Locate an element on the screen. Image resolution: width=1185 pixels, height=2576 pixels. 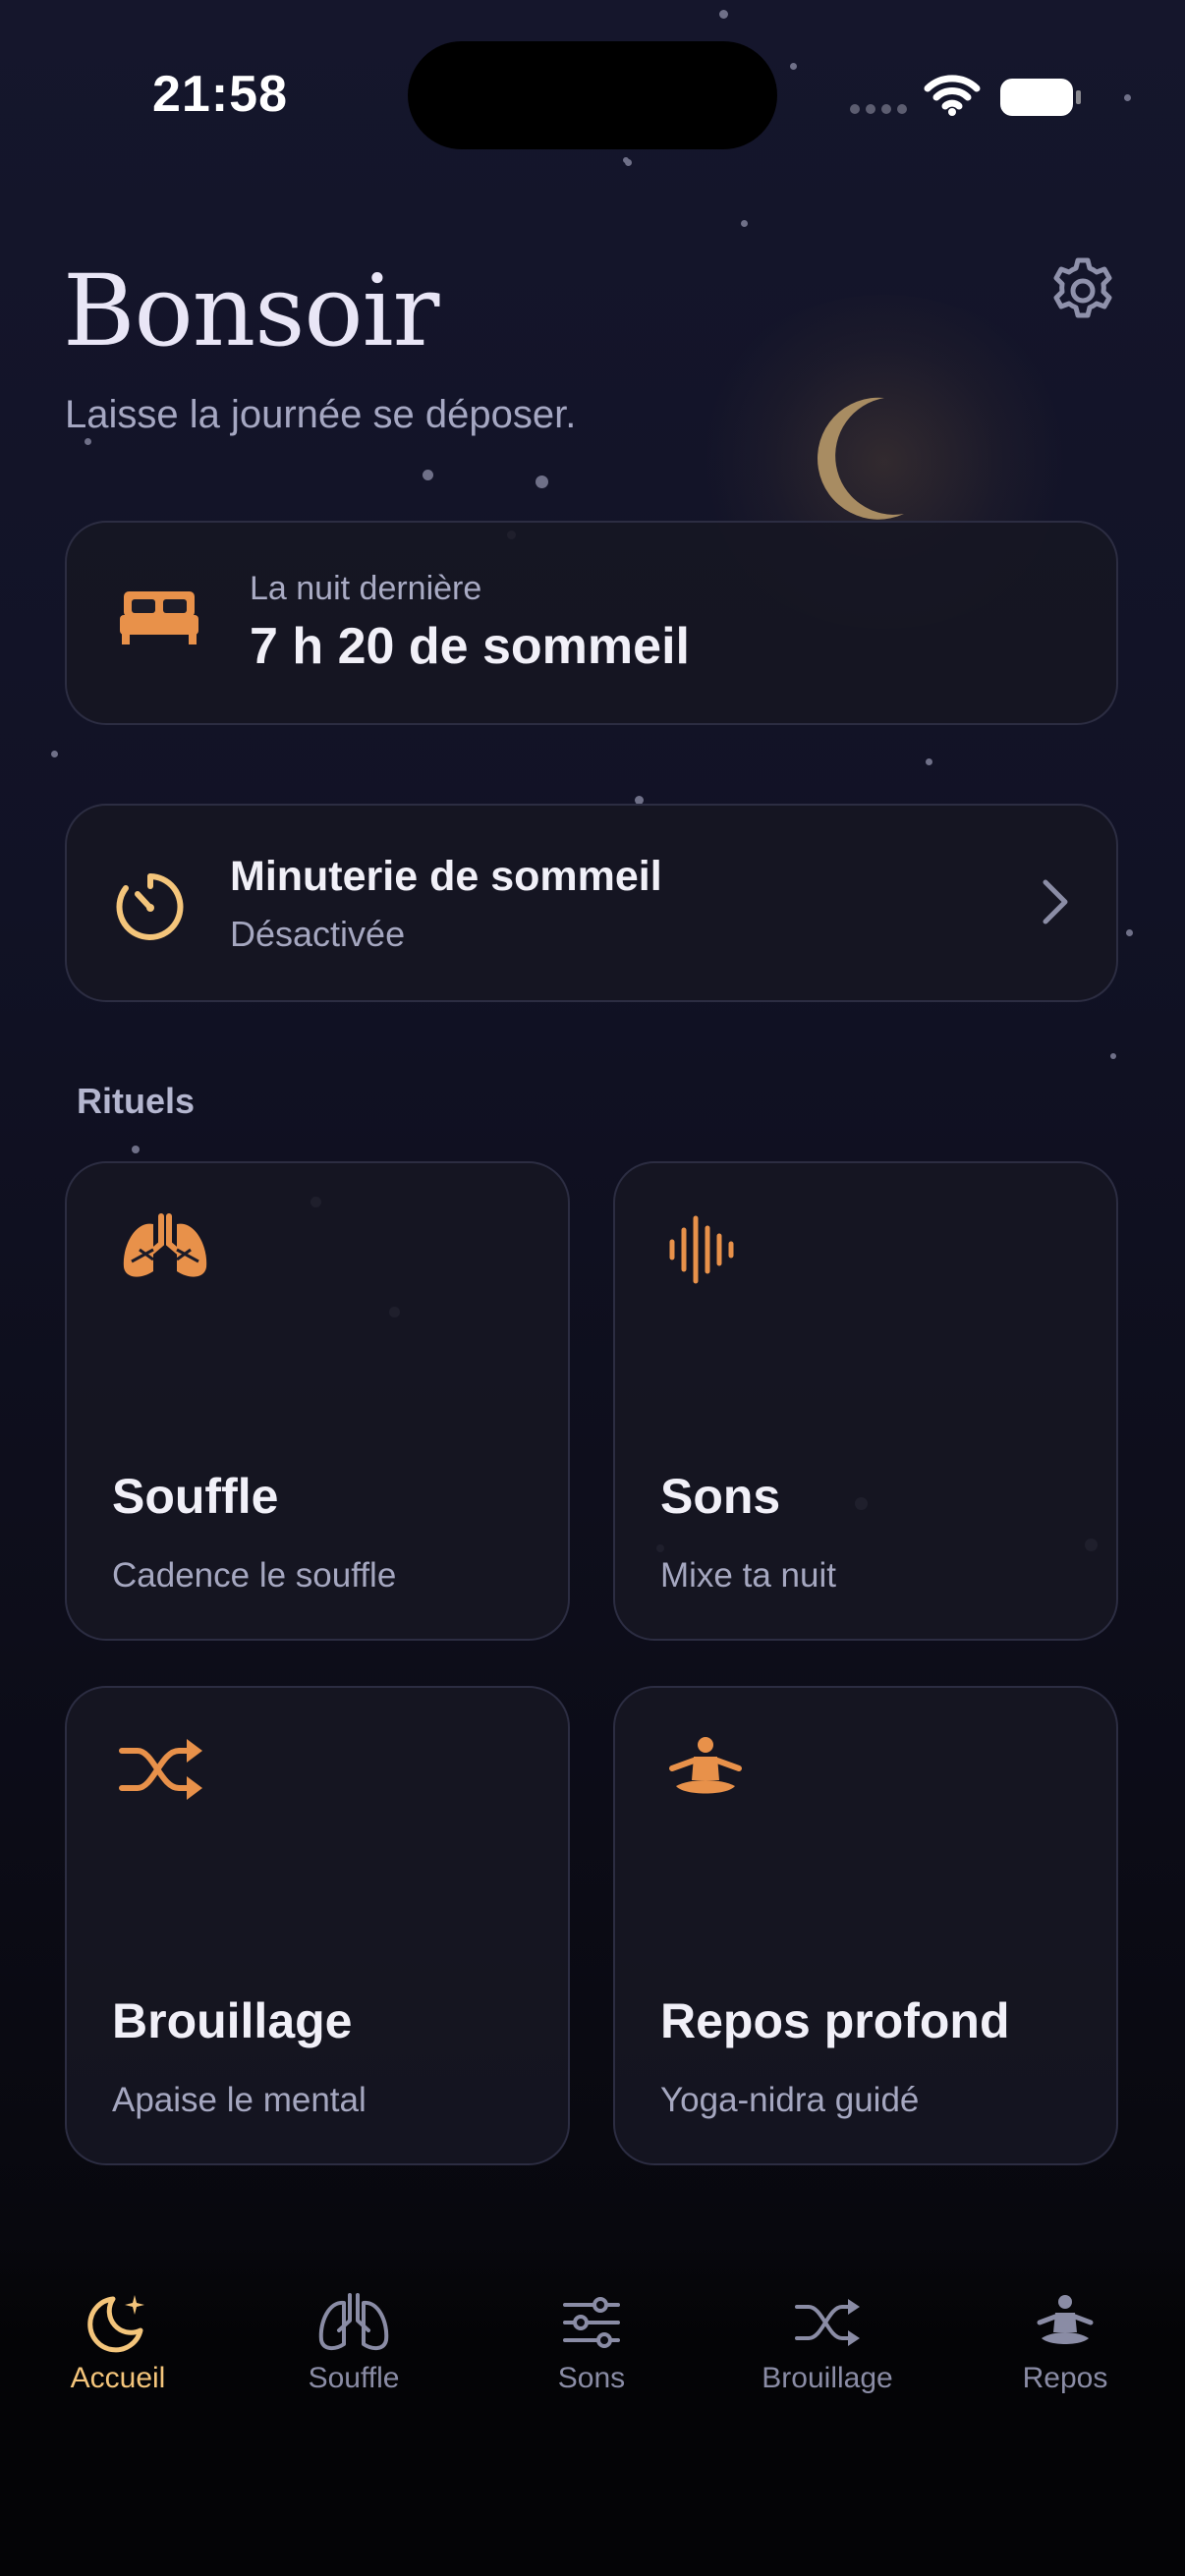
ritual-card-repos-profond: Repos profond Yoga-nidra guidé is located at coordinates (866, 1925).